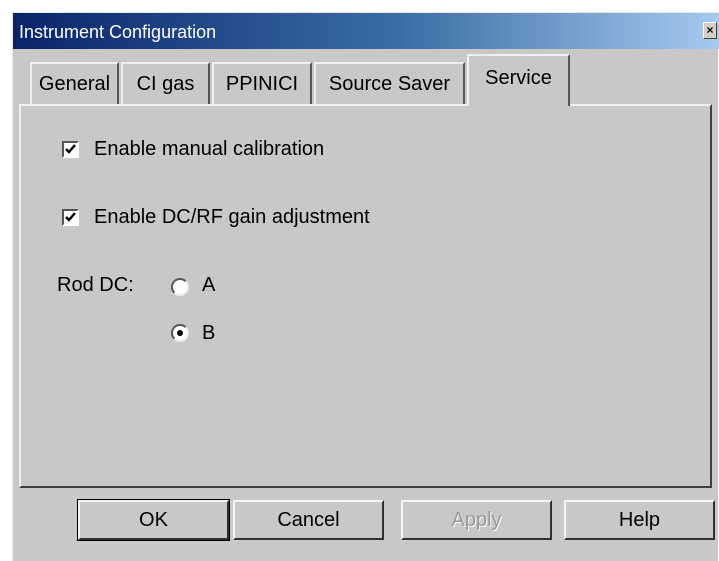 Image resolution: width=719 pixels, height=561 pixels. I want to click on help-button: Help, so click(639, 520).